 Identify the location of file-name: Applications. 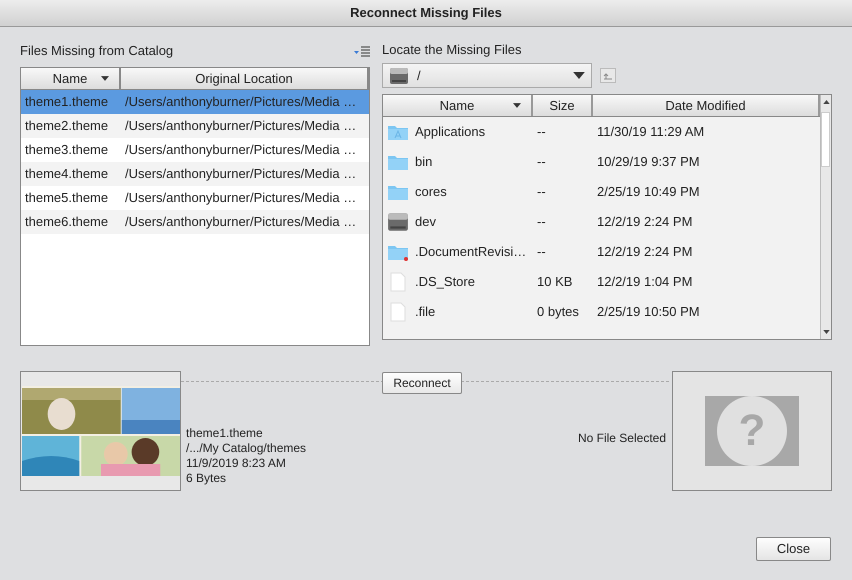
(450, 132).